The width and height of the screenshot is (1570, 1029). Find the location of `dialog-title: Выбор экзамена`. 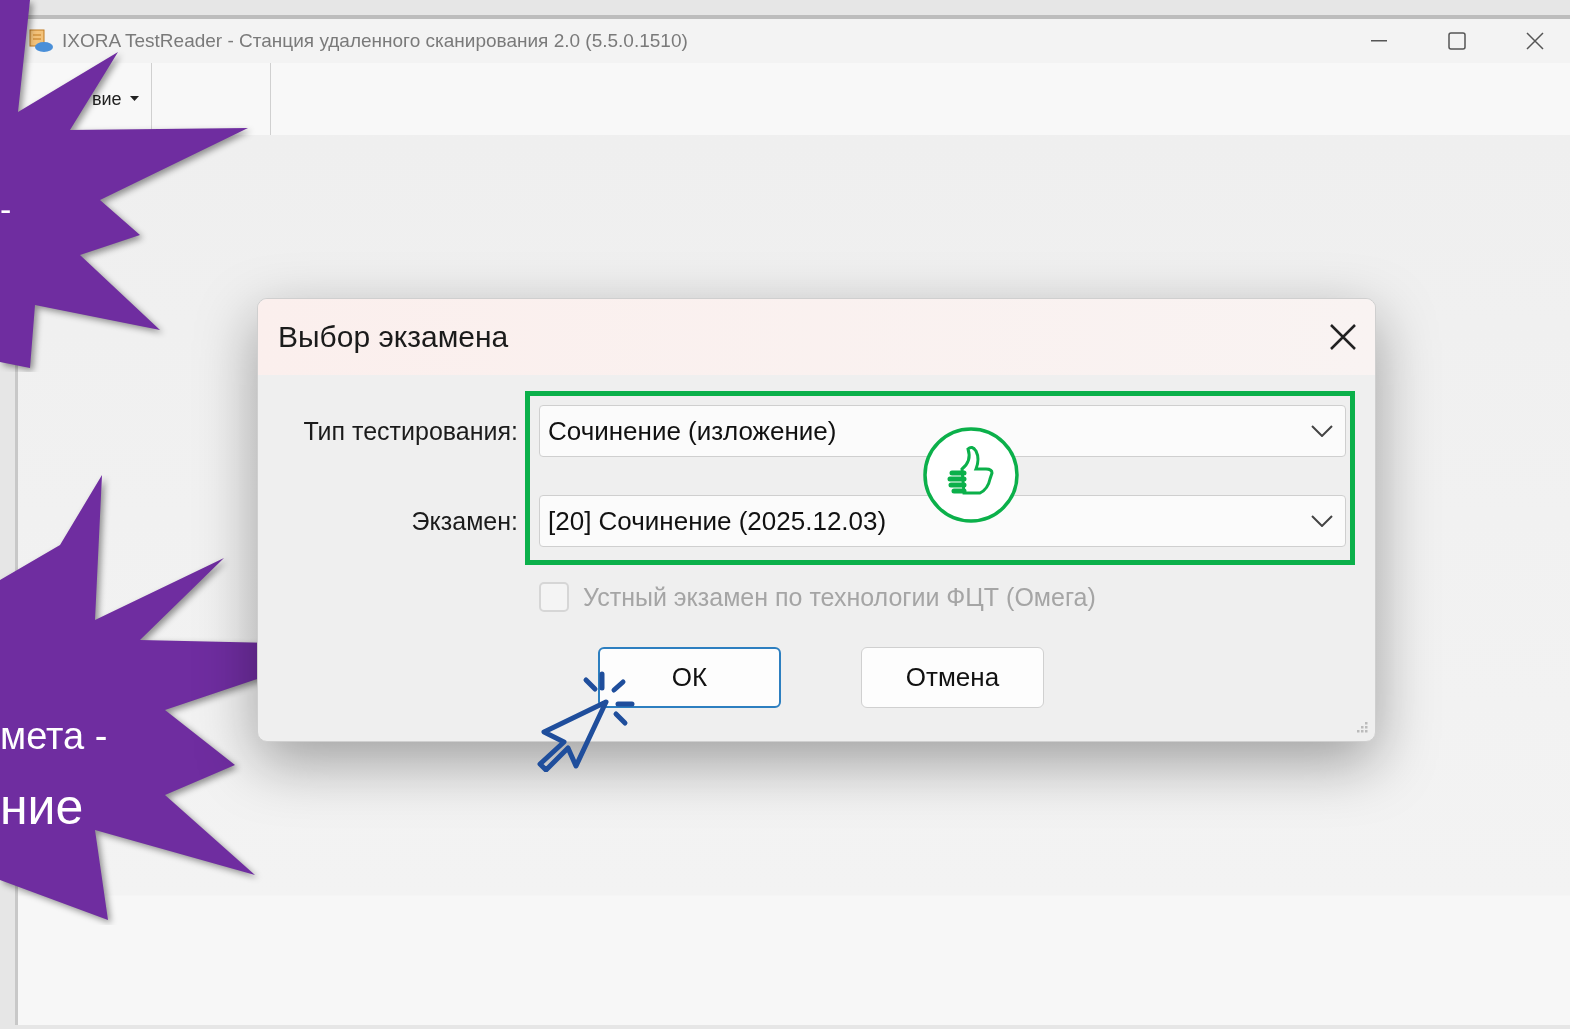

dialog-title: Выбор экзамена is located at coordinates (393, 337).